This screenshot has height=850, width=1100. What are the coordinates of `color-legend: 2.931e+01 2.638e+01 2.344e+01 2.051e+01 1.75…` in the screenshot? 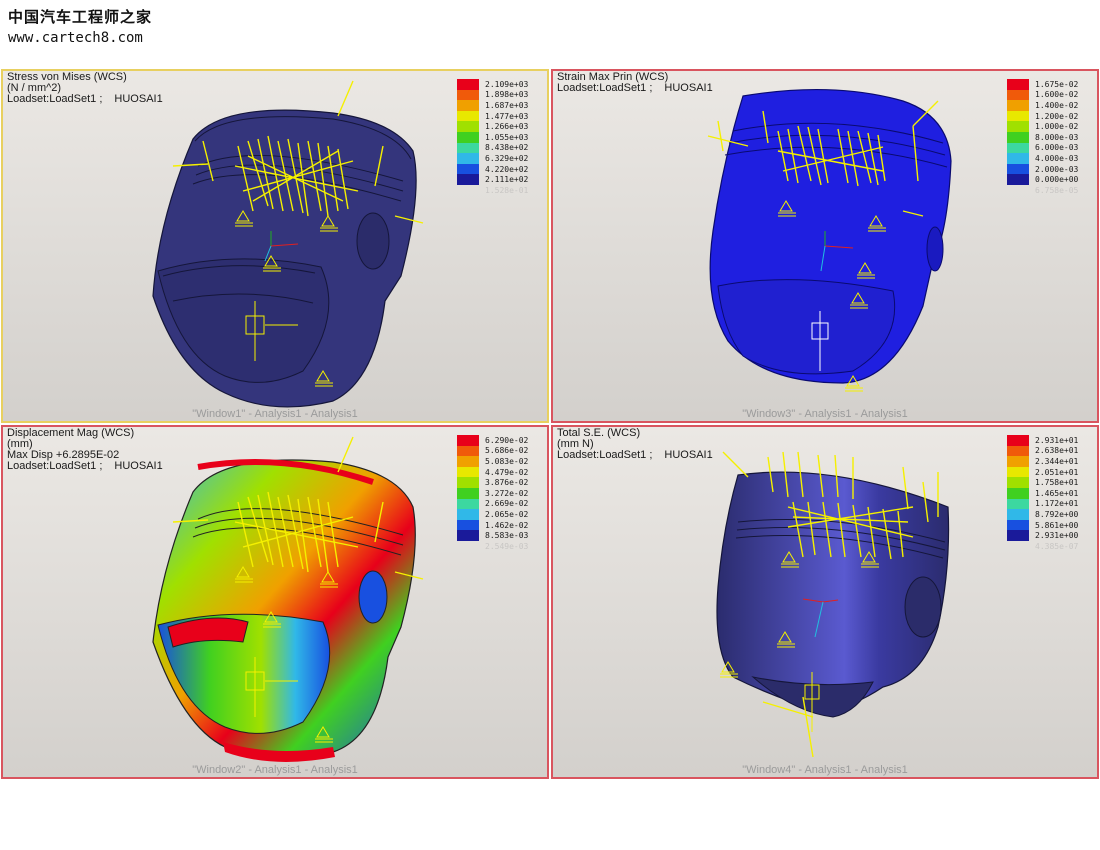 It's located at (1049, 493).